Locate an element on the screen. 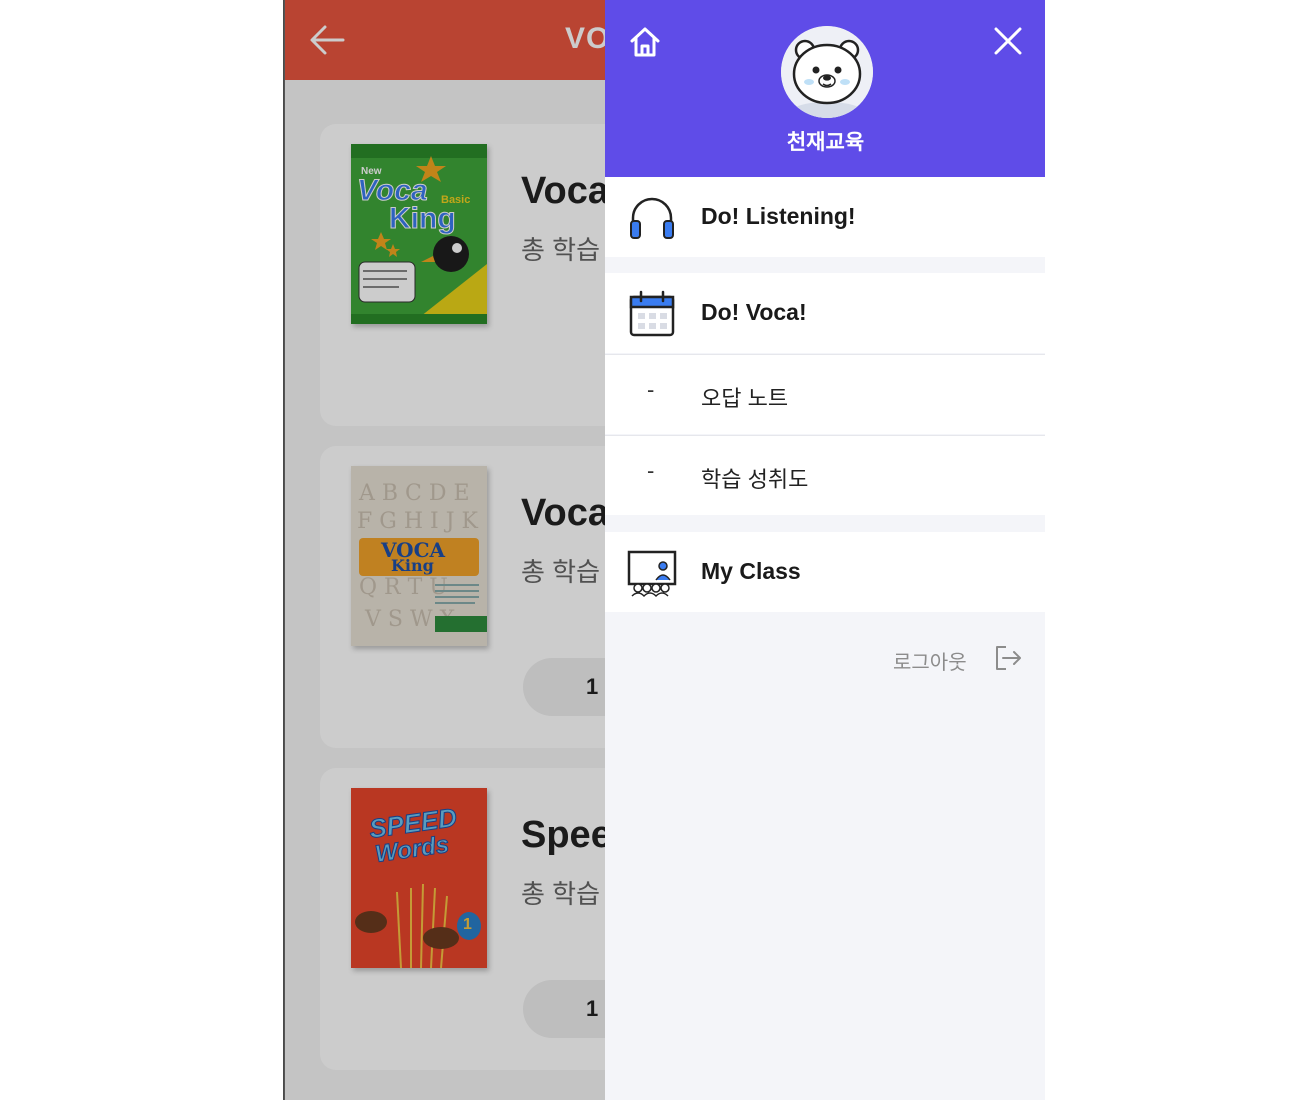 Image resolution: width=1300 pixels, height=1100 pixels. submenu-item-label: 오답 노트 is located at coordinates (745, 398).